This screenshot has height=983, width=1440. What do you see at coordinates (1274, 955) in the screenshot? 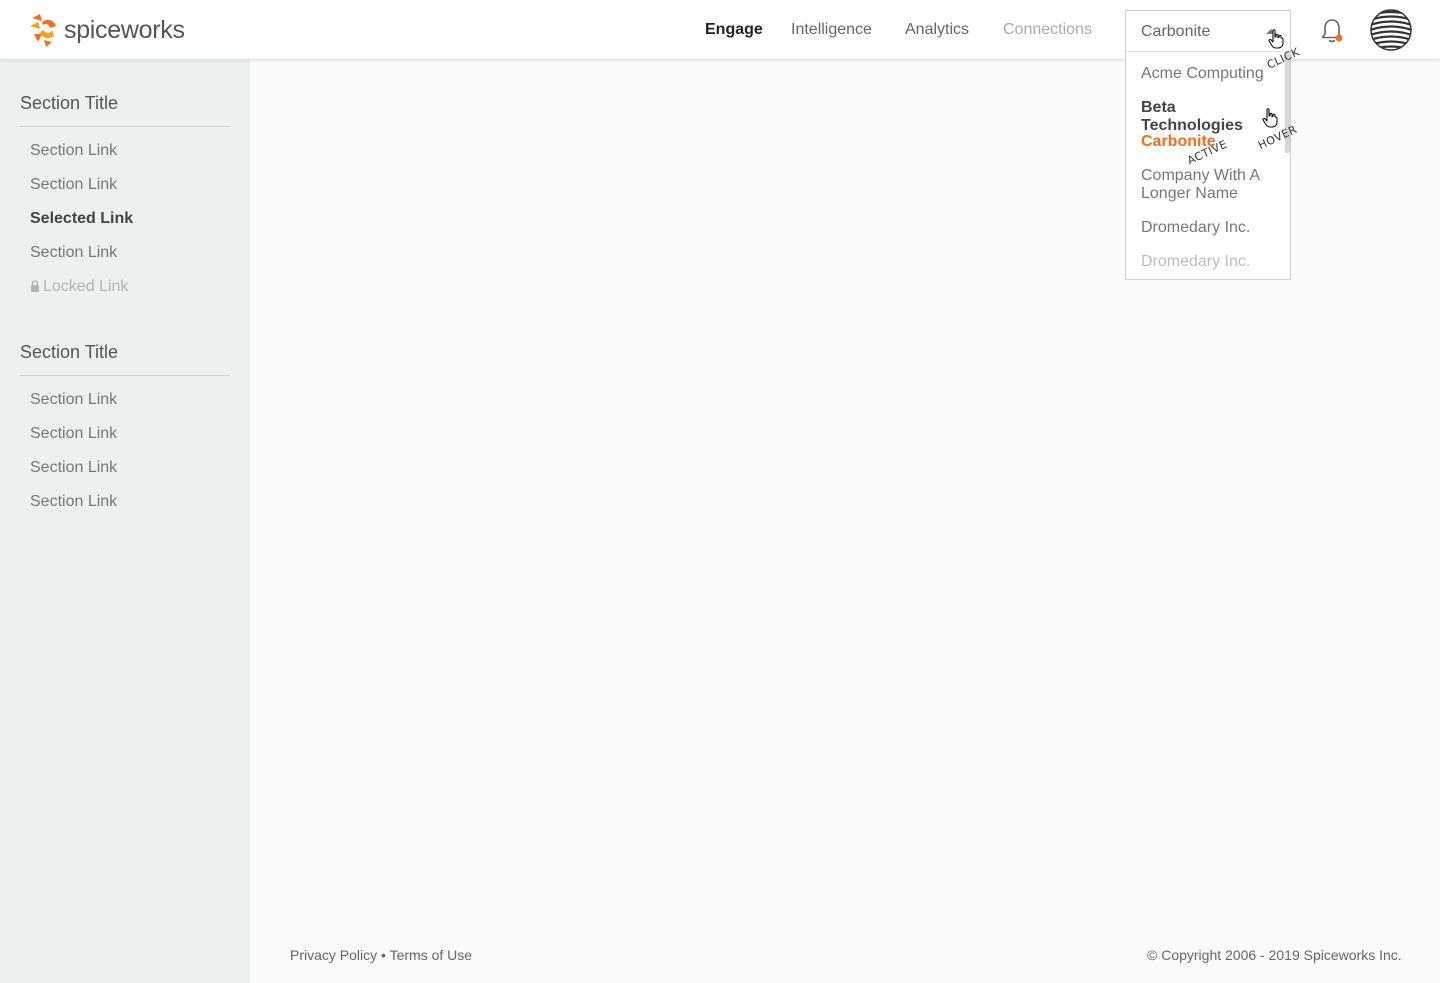
I see `copyright: © Copyright 2006 - 2019 Spiceworks Inc.` at bounding box center [1274, 955].